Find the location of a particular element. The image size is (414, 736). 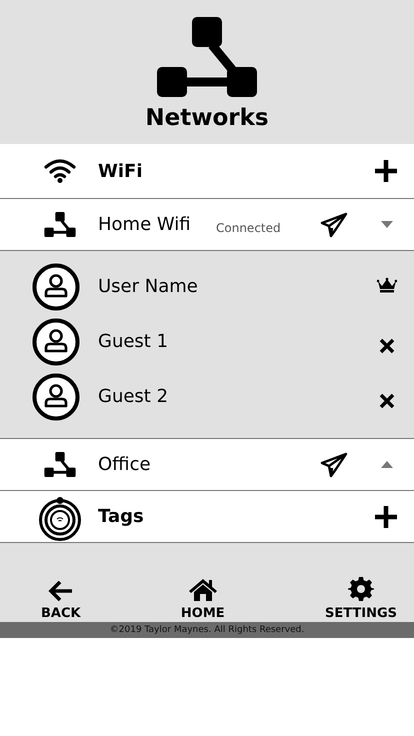

connection-status: Connected is located at coordinates (248, 227).